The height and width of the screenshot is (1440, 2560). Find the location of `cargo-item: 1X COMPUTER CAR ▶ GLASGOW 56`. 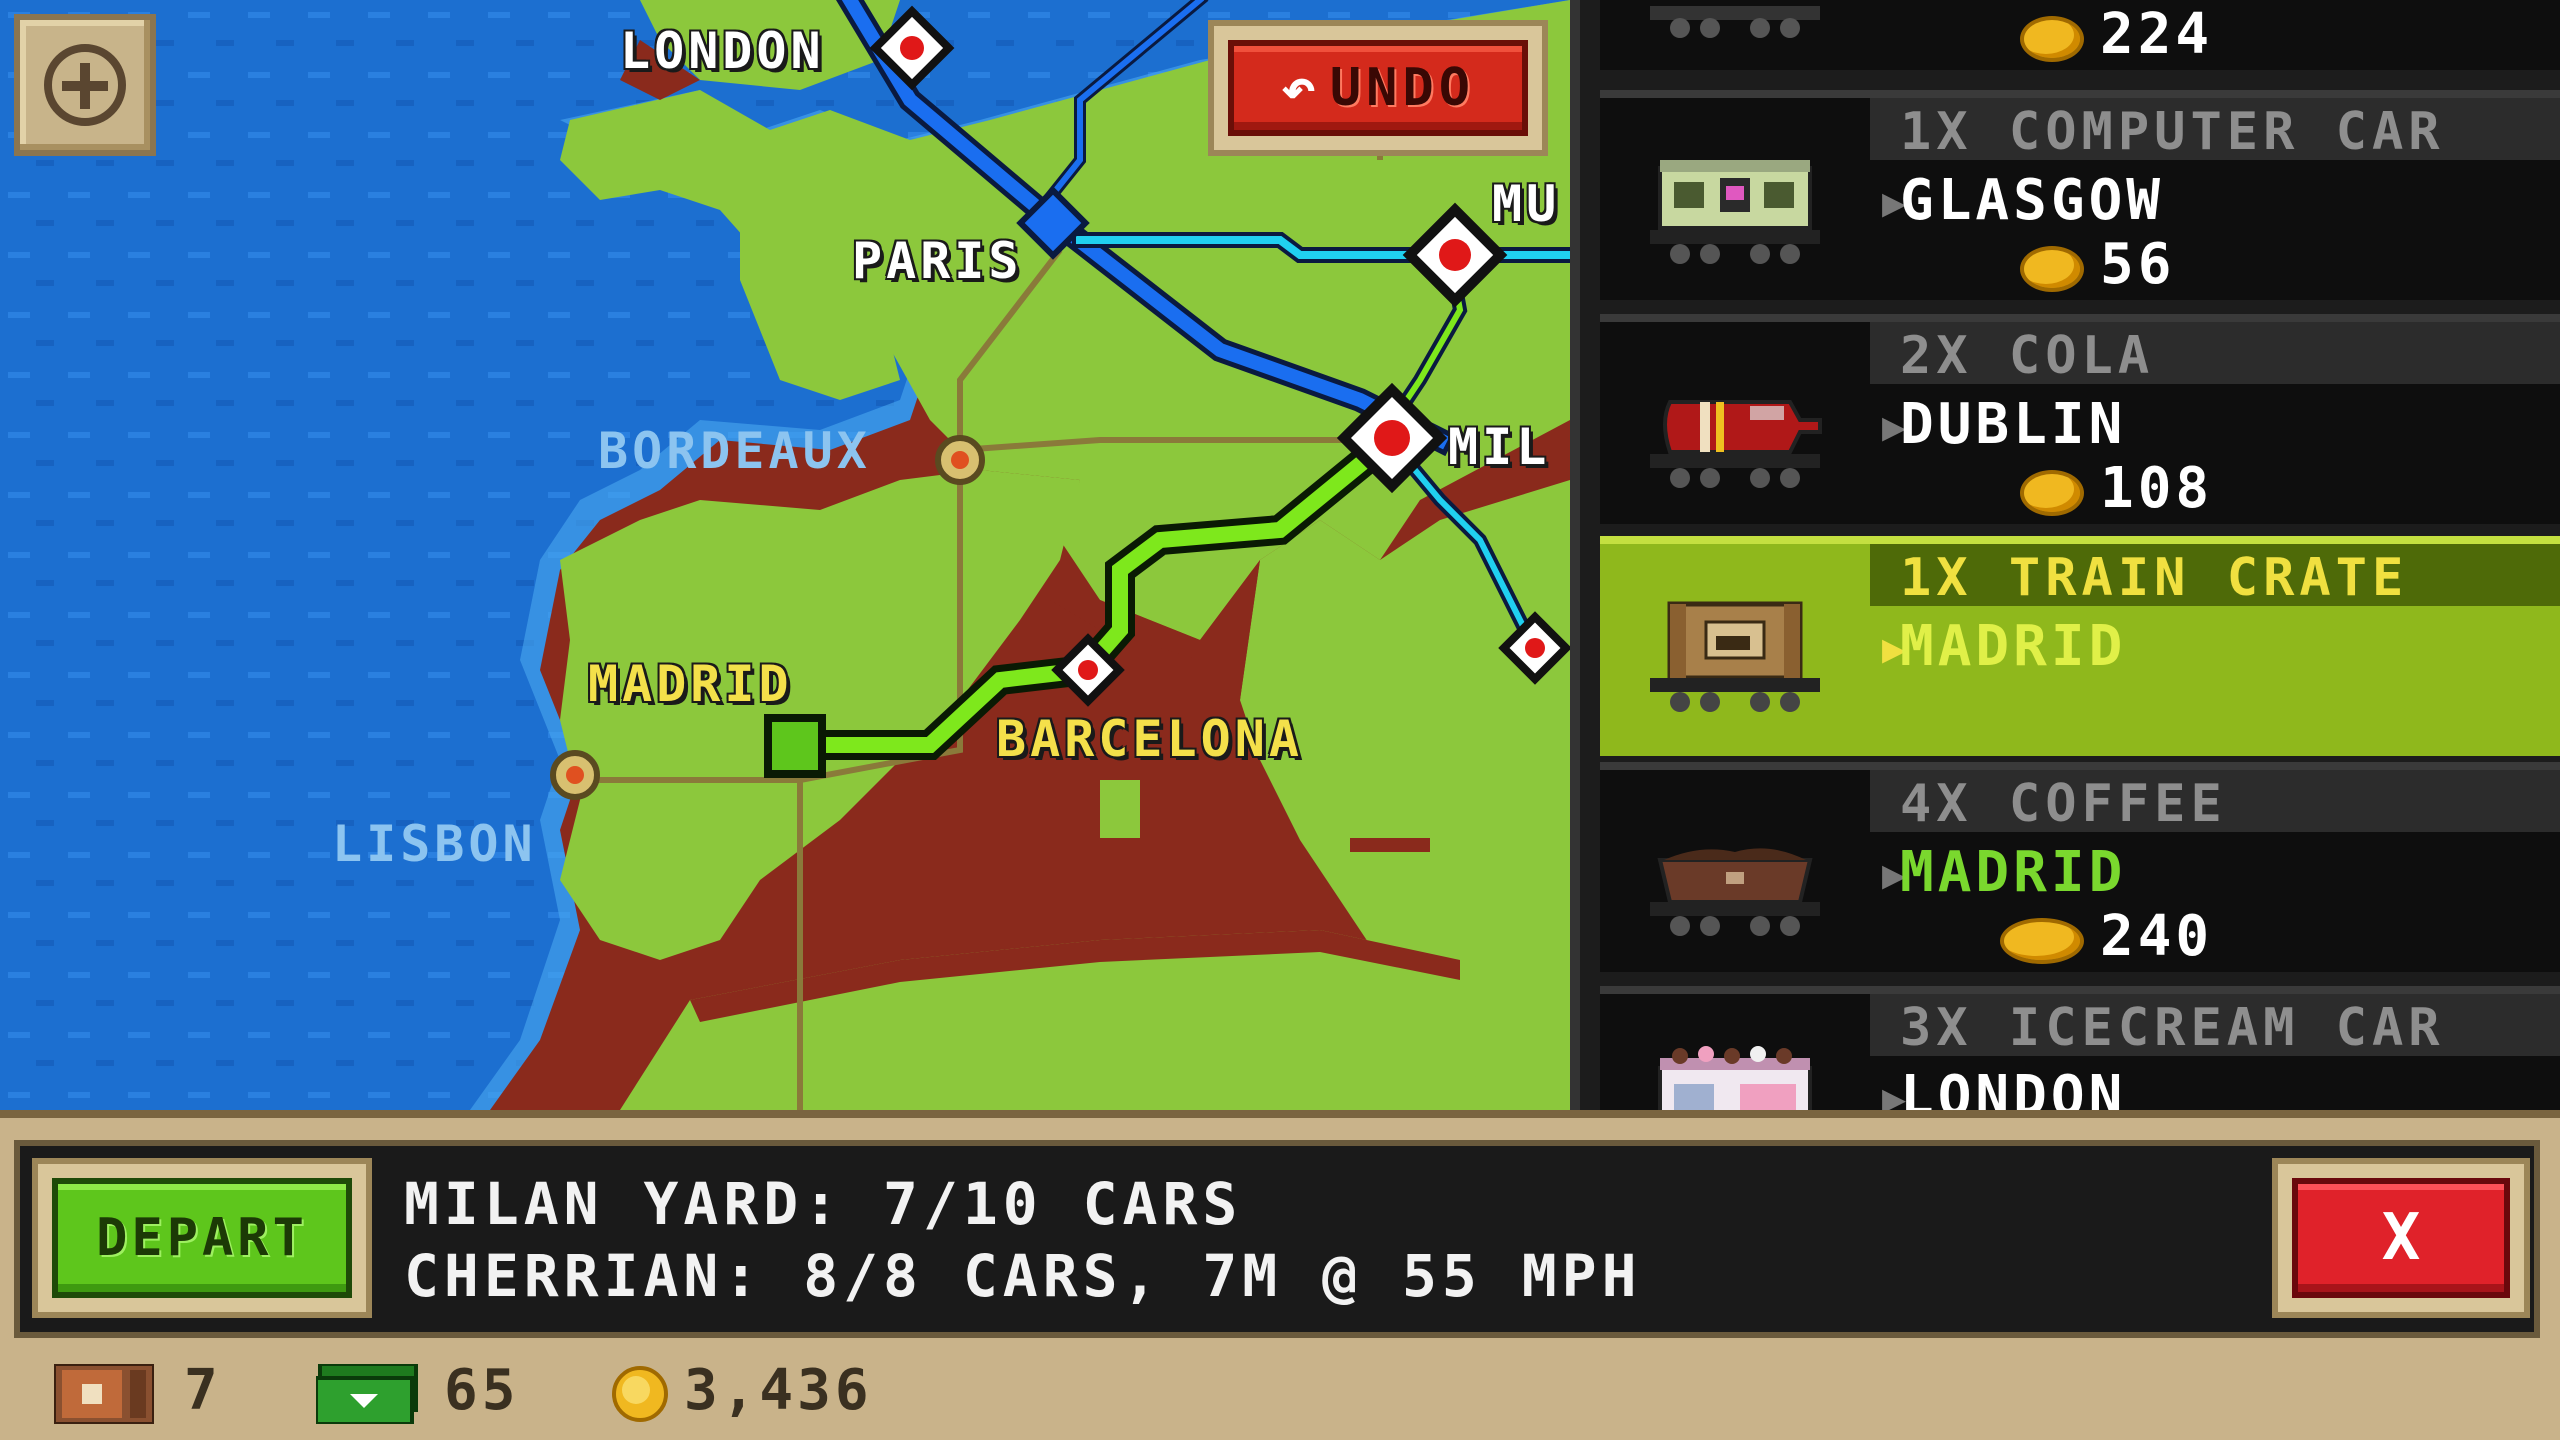

cargo-item: 1X COMPUTER CAR ▶ GLASGOW 56 is located at coordinates (2080, 195).